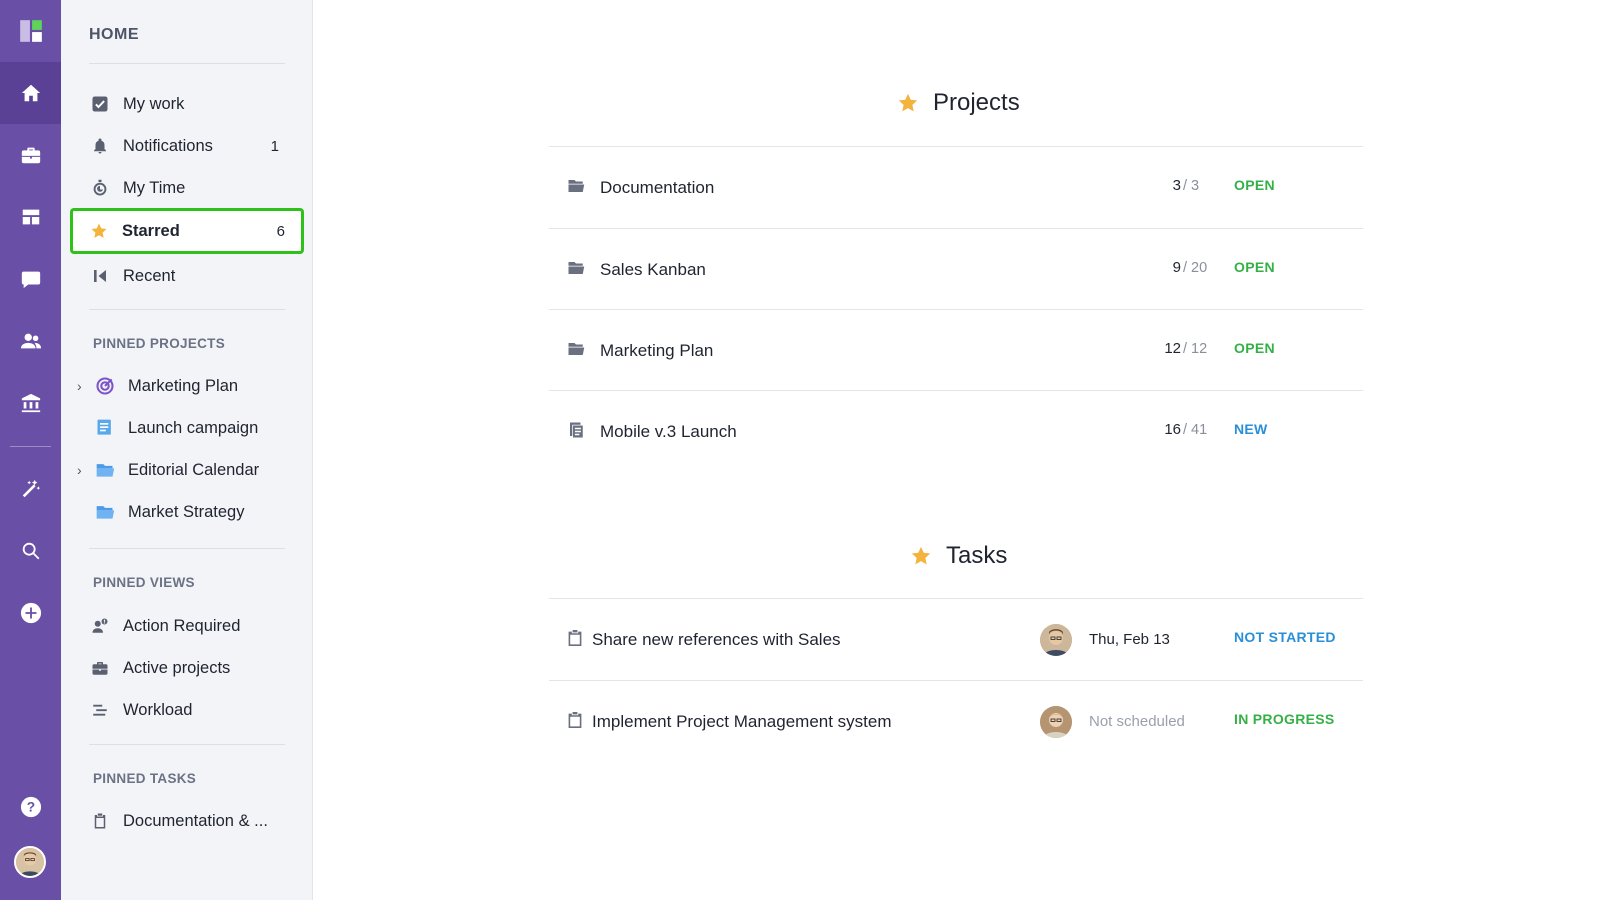 This screenshot has width=1600, height=900. What do you see at coordinates (154, 187) in the screenshot?
I see `sidebar-item-label: My Time` at bounding box center [154, 187].